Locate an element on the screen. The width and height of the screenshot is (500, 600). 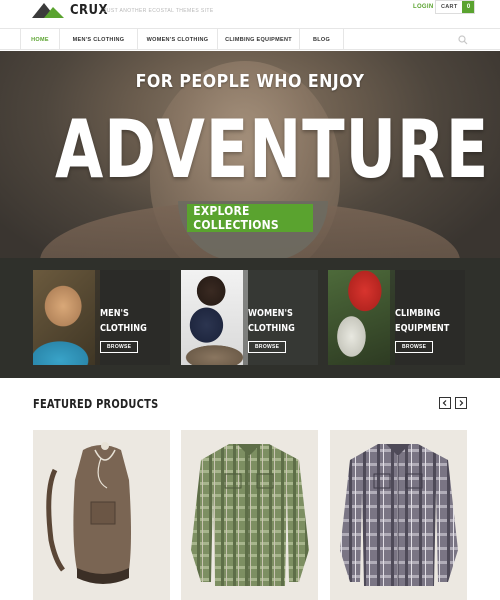
product-card-backpack is located at coordinates (101, 515).